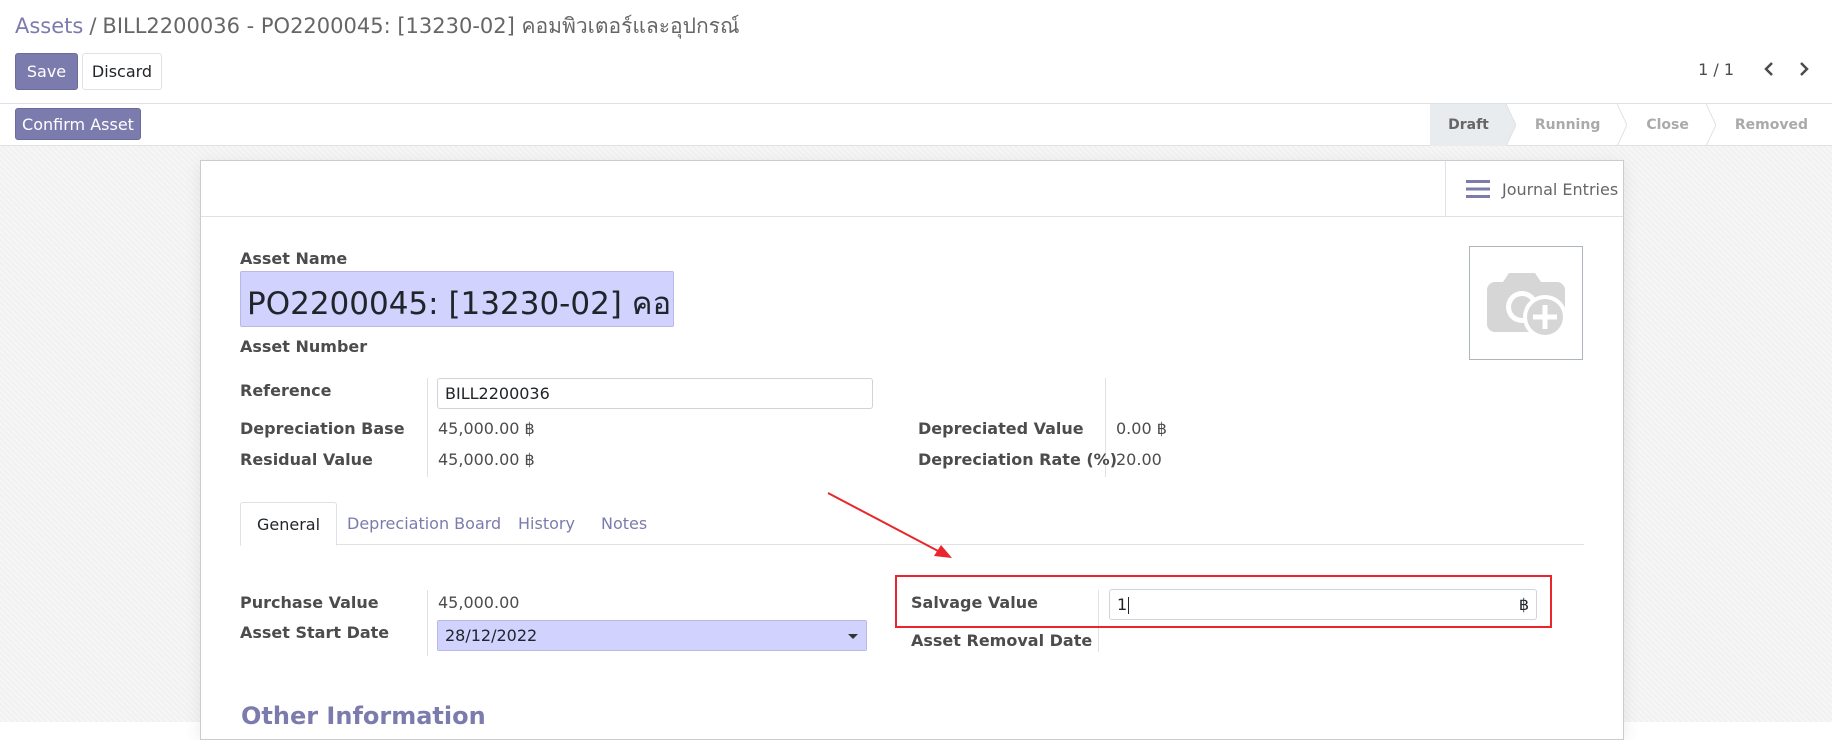 Image resolution: width=1832 pixels, height=740 pixels. Describe the element at coordinates (78, 124) in the screenshot. I see `confirm-asset-button: Confirm Asset` at that location.